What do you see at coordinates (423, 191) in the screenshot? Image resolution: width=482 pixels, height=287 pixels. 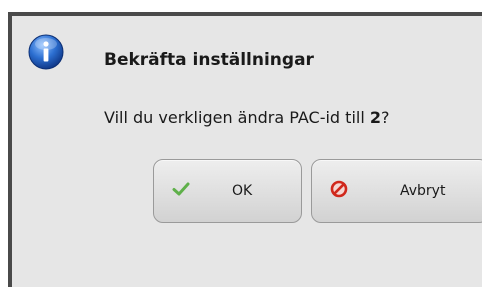 I see `cancel-button-label: Avbryt` at bounding box center [423, 191].